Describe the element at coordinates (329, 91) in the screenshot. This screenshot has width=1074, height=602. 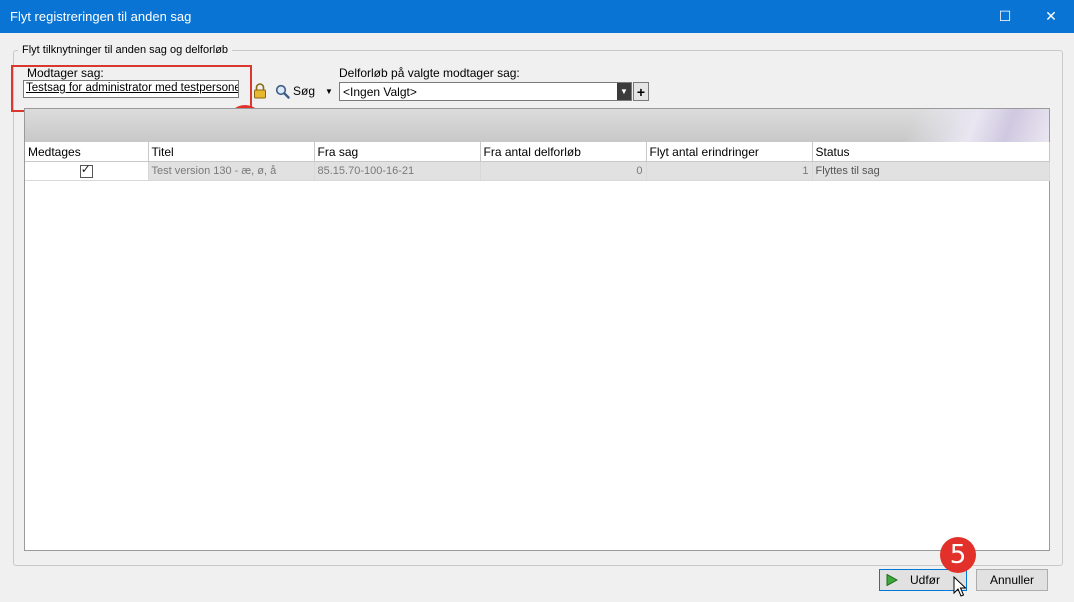
I see `search-dropdown-icon: ▼` at that location.